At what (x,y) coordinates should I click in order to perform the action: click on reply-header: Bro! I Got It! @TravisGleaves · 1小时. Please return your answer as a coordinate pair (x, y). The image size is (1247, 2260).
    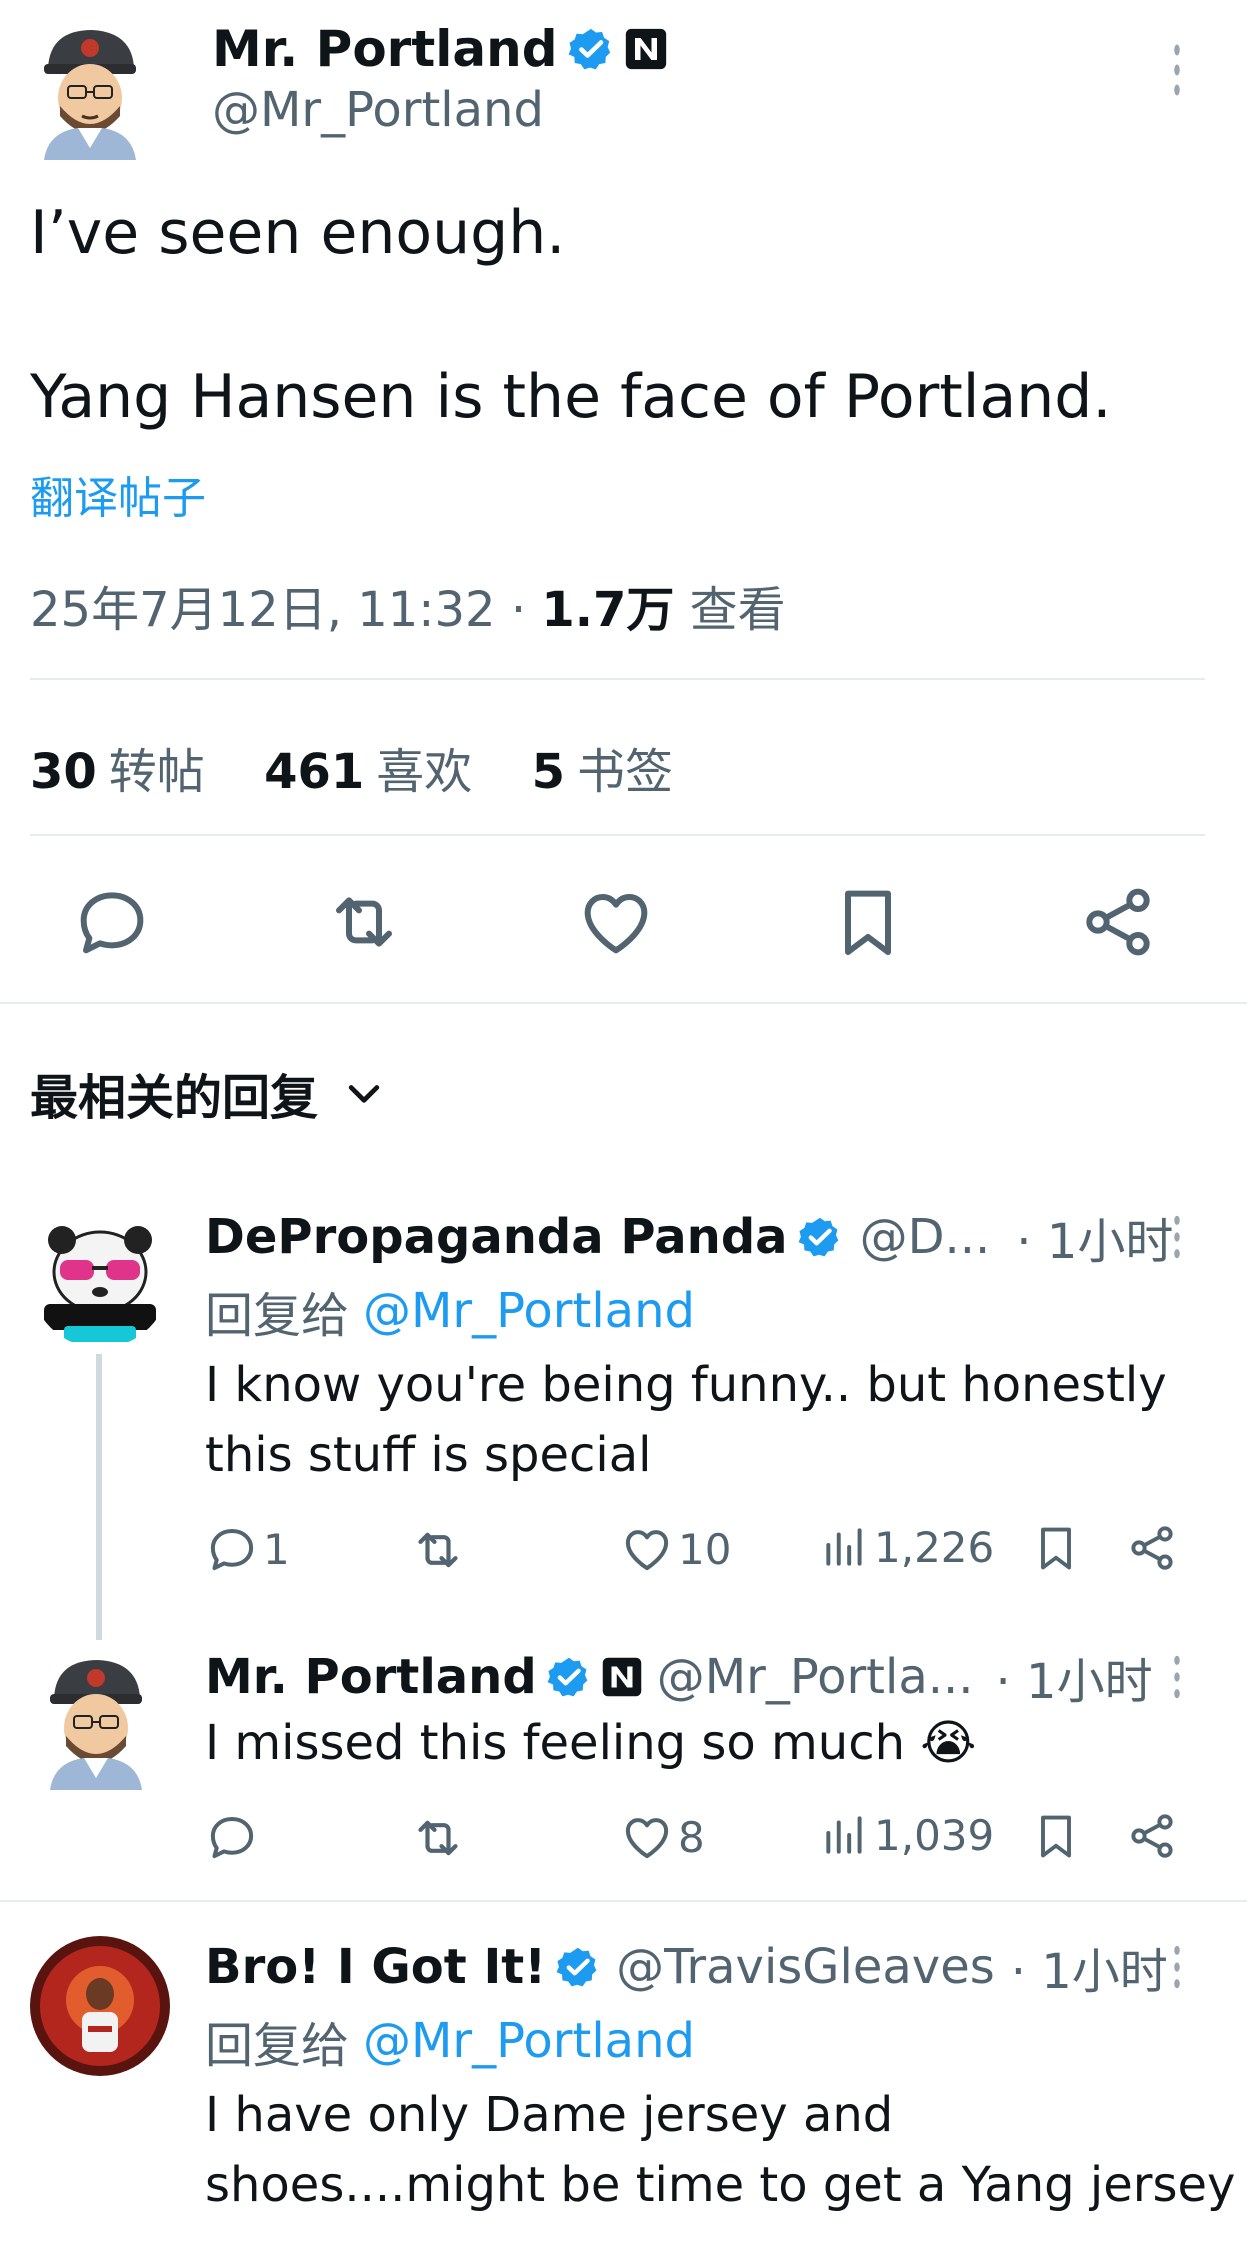
    Looking at the image, I should click on (686, 1967).